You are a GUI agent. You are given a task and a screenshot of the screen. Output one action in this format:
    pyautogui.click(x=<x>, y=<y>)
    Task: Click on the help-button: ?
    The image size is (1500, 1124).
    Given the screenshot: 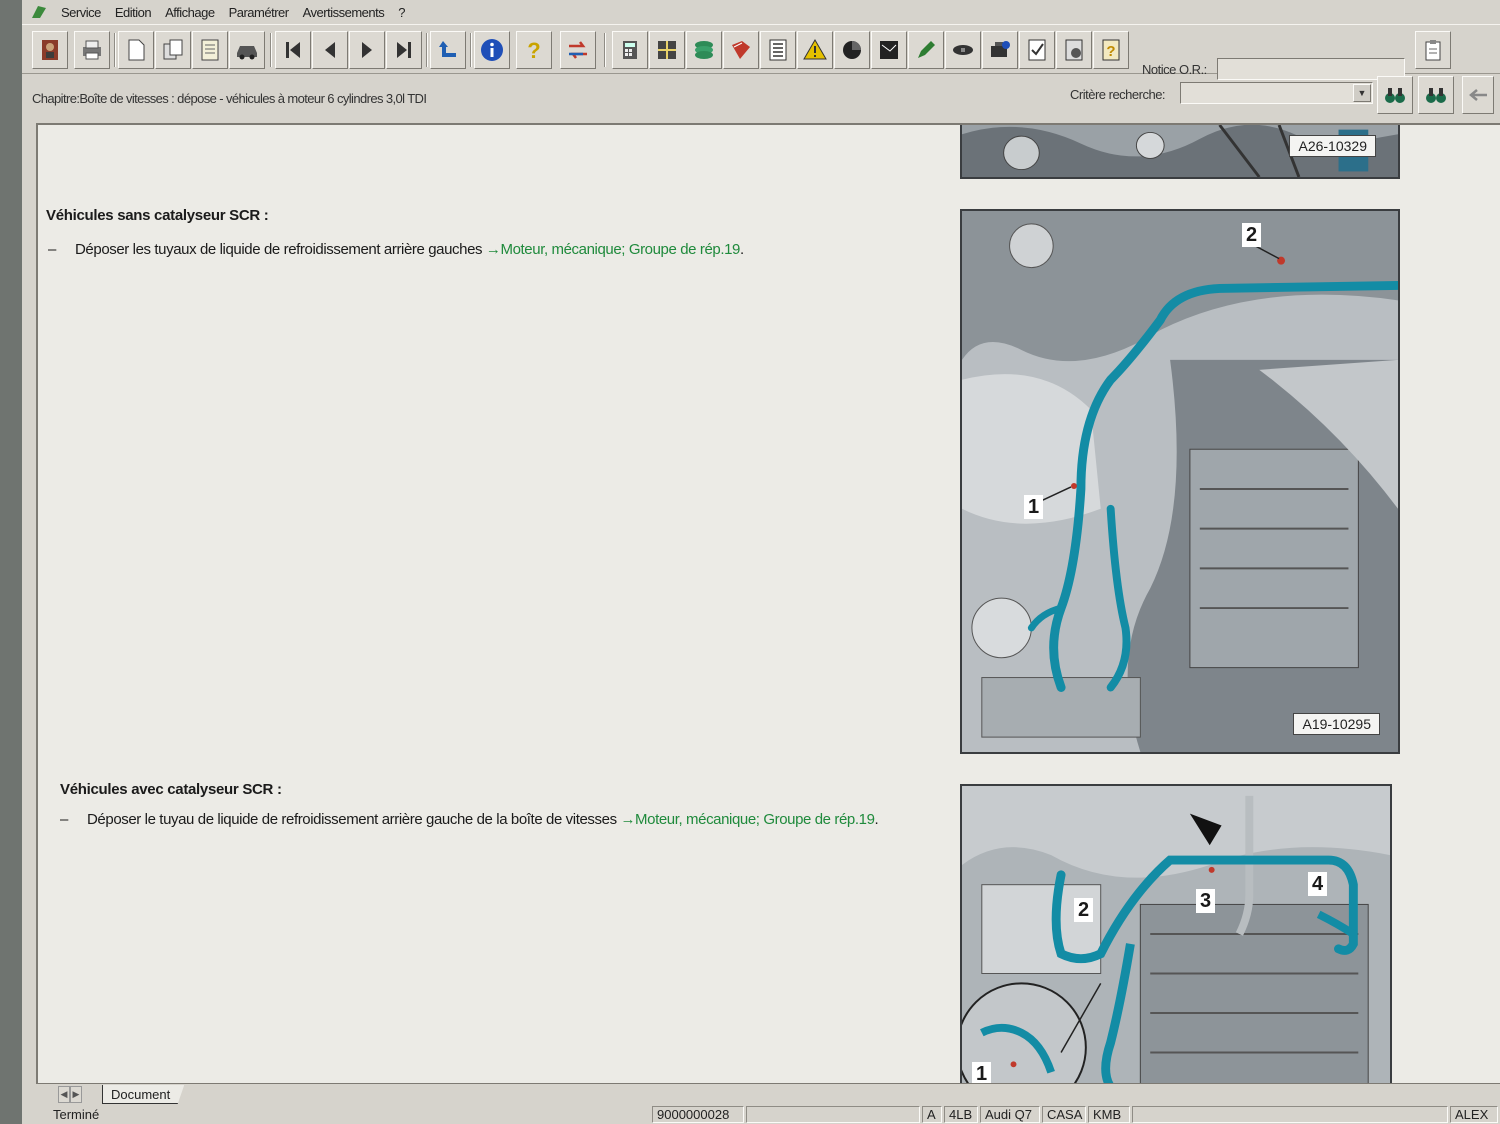 What is the action you would take?
    pyautogui.click(x=534, y=50)
    